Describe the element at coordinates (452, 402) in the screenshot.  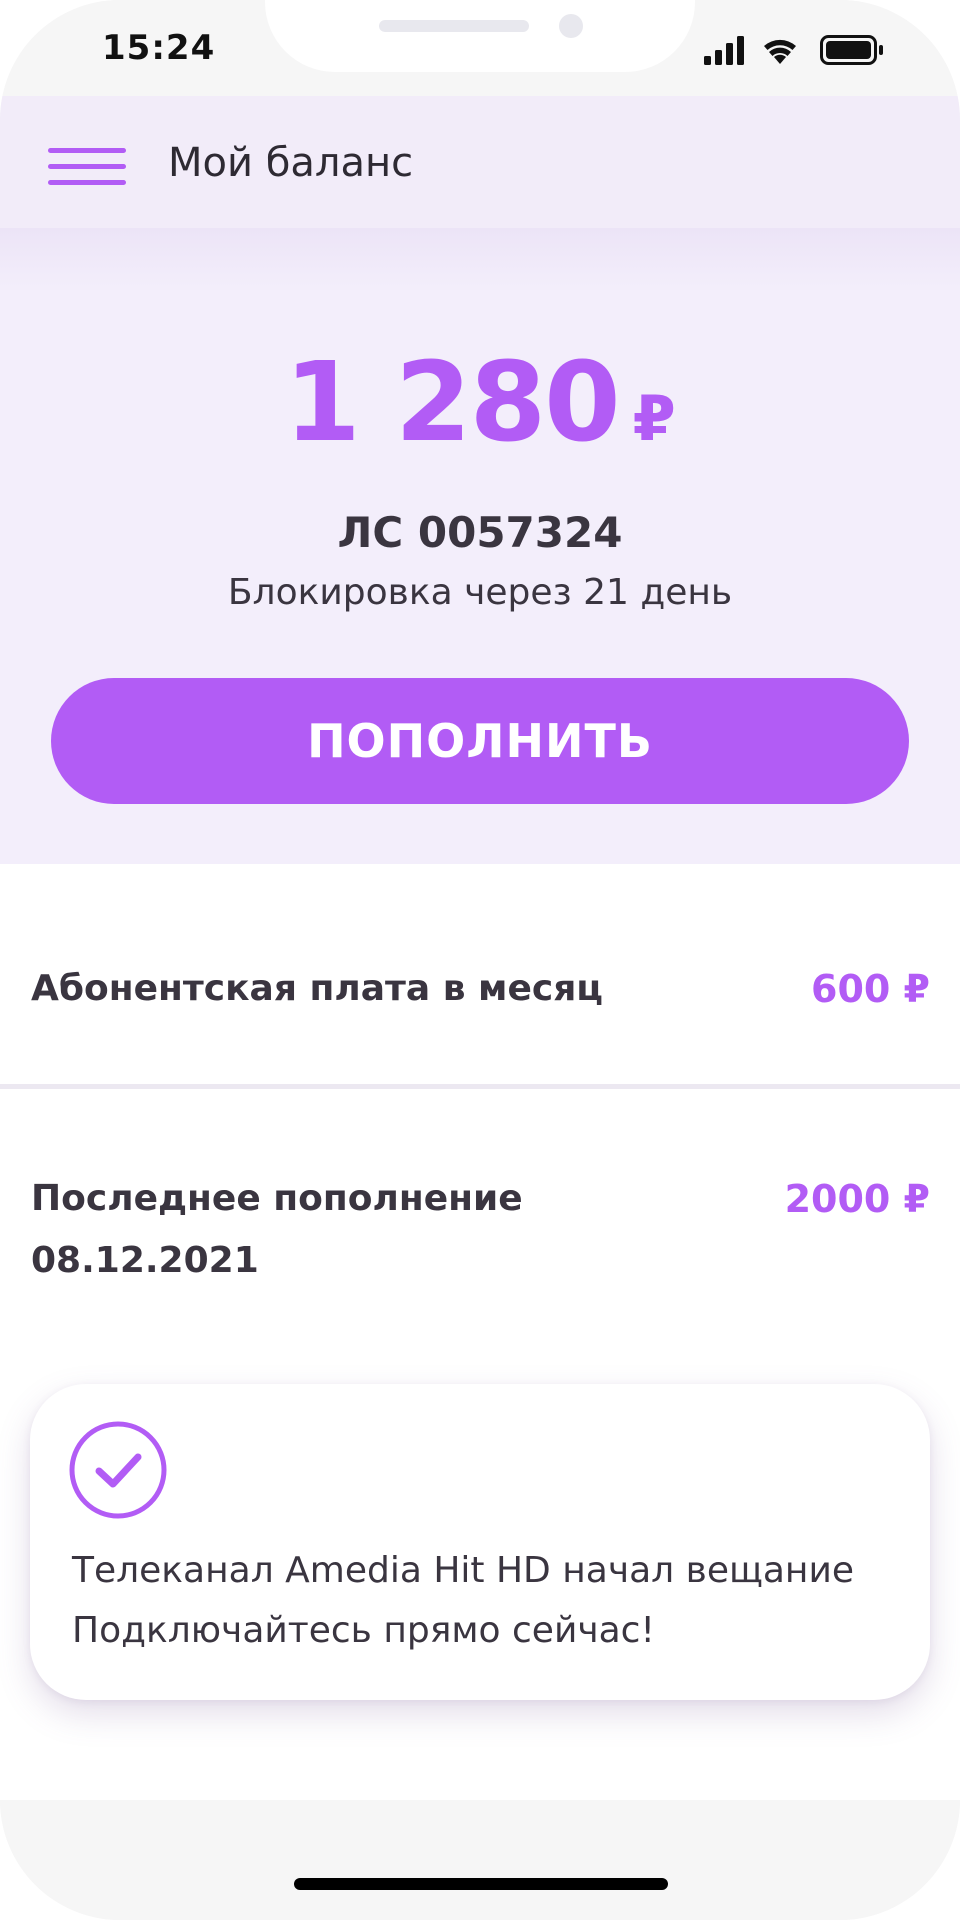
I see `balance-number: 1 280` at that location.